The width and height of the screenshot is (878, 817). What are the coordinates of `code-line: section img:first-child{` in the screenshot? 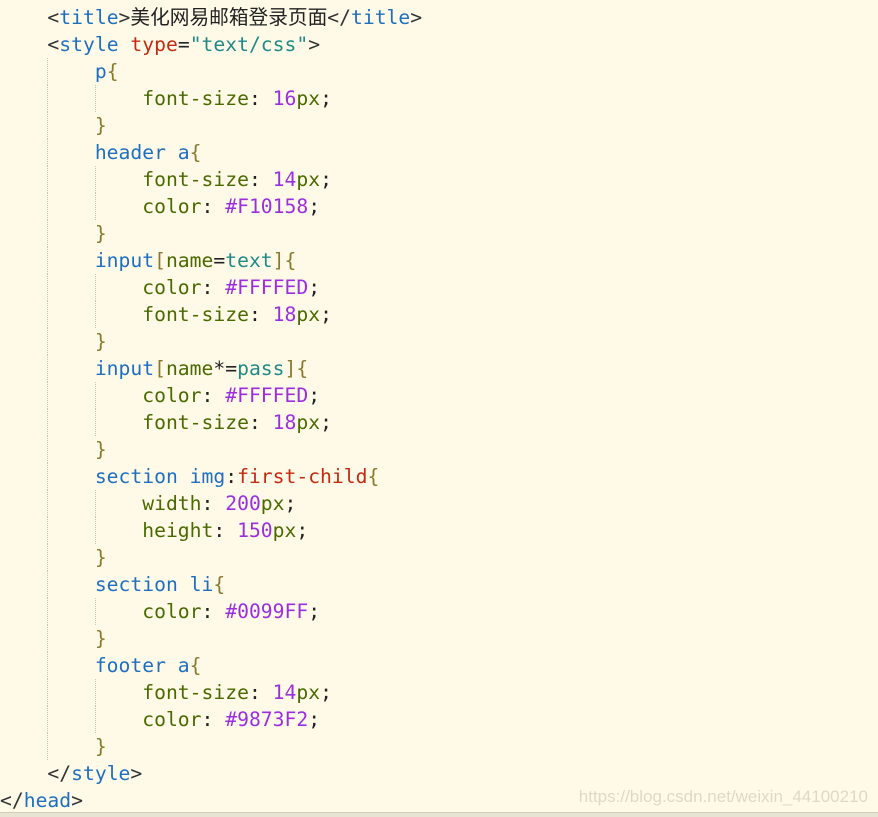 It's located at (439, 476).